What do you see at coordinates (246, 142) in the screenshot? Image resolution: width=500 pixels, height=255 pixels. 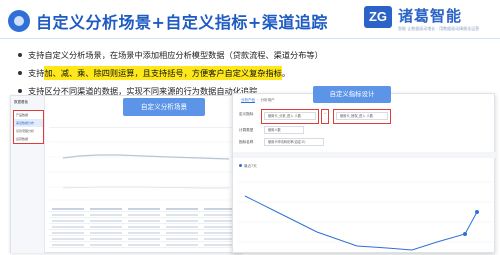 I see `metric-name-label: 指标名称` at bounding box center [246, 142].